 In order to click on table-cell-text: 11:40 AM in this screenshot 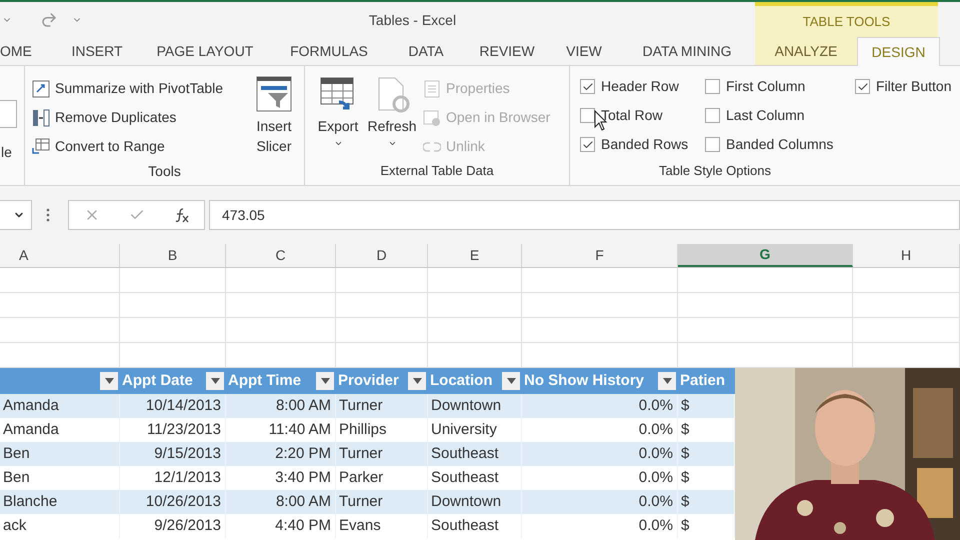, I will do `click(299, 430)`.